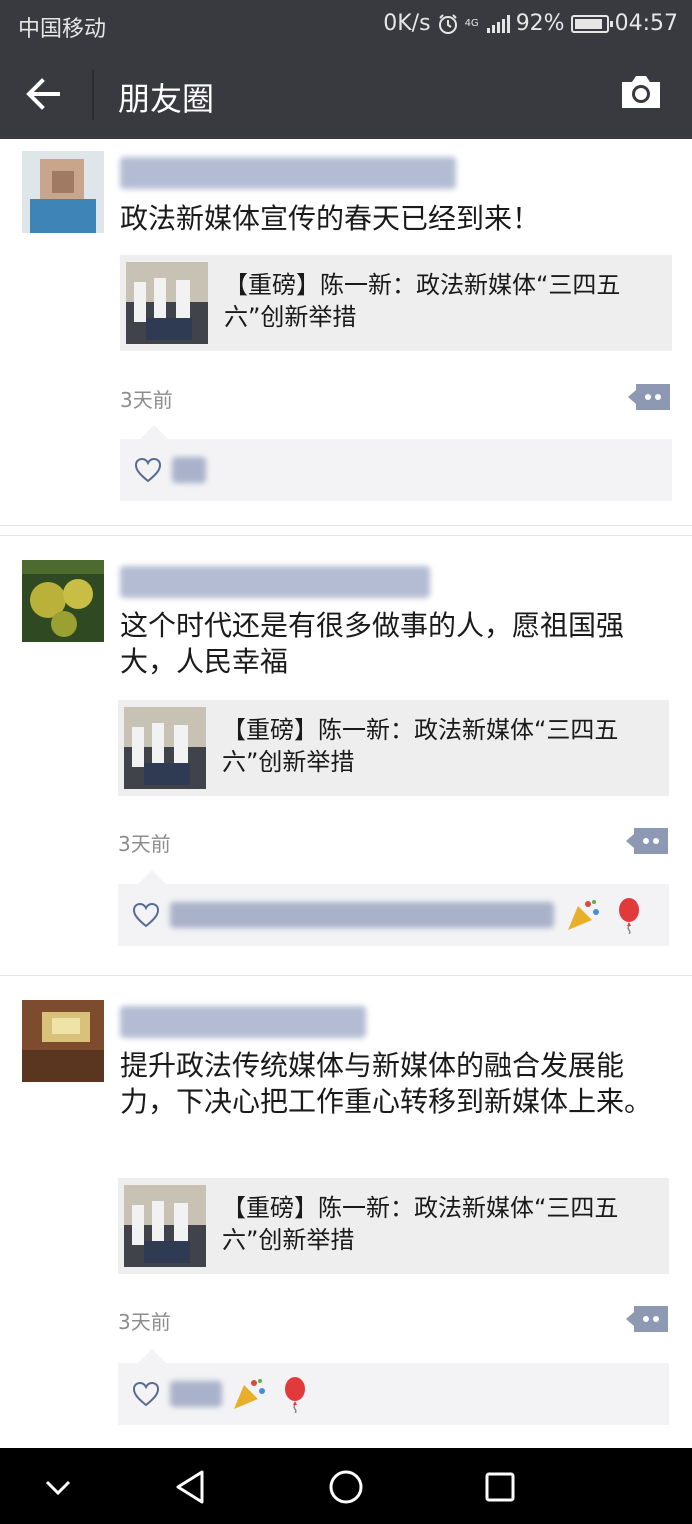 This screenshot has width=692, height=1524. I want to click on signal-icon, so click(498, 23).